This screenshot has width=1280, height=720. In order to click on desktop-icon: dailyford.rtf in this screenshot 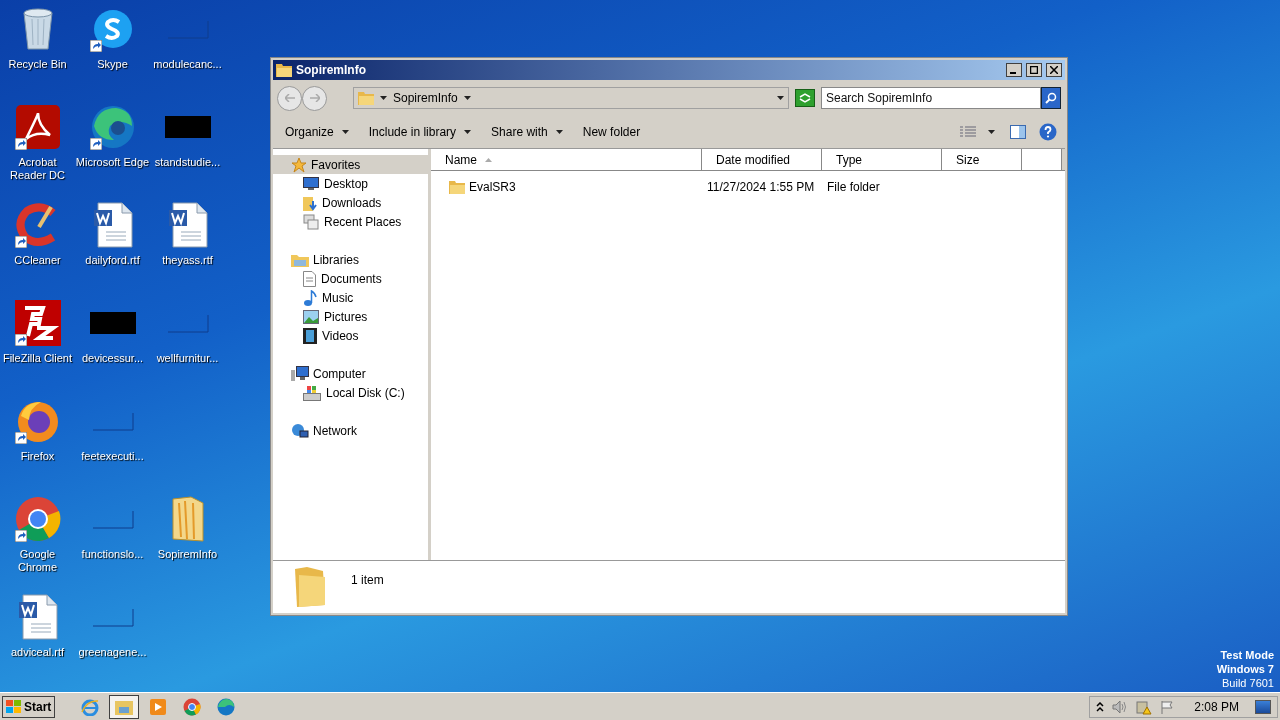, I will do `click(112, 249)`.